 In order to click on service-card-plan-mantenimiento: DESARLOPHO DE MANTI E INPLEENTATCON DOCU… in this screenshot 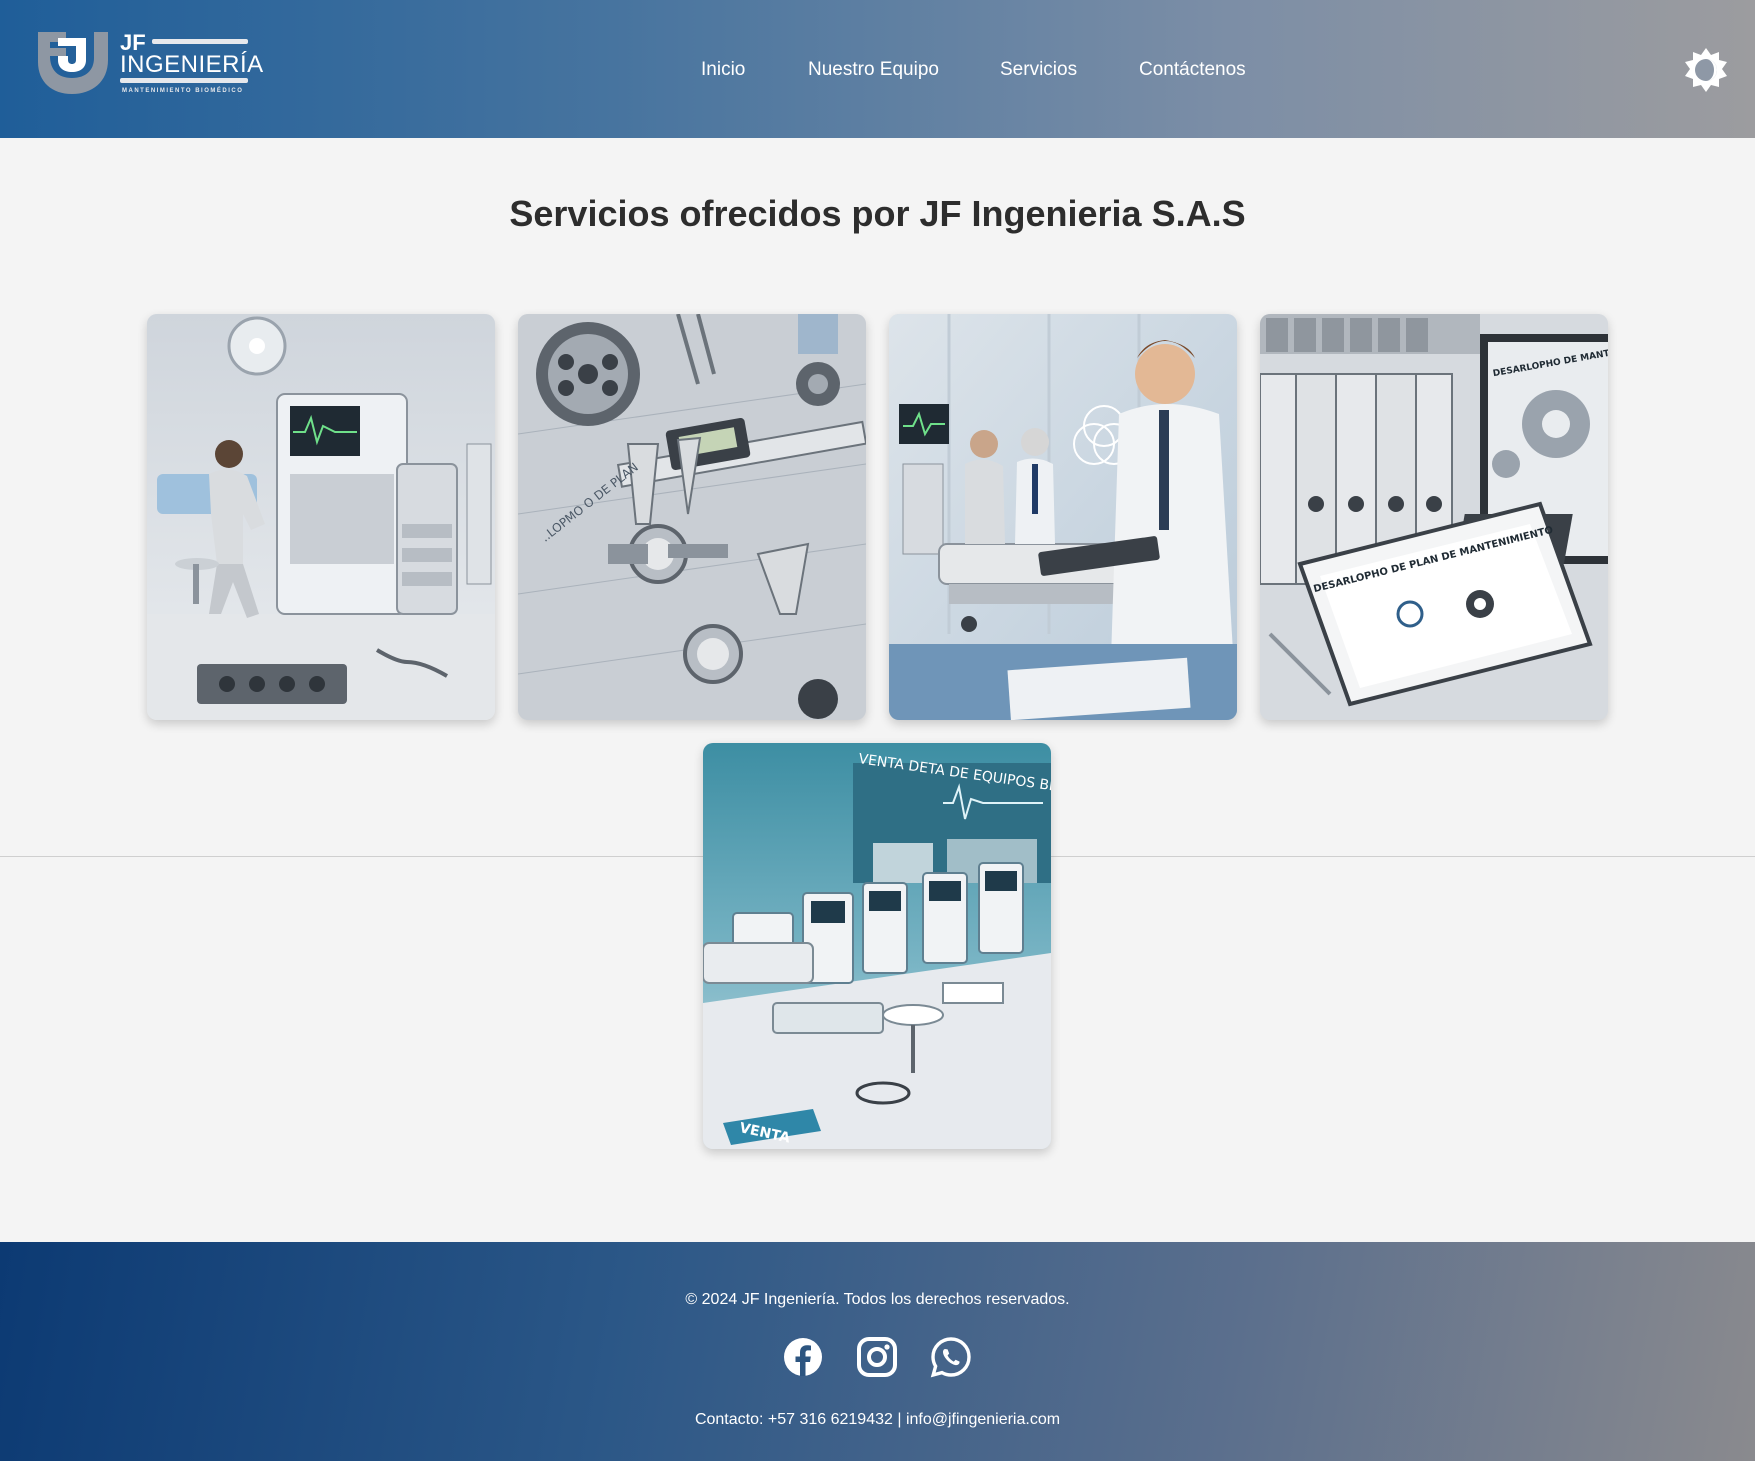, I will do `click(1434, 517)`.